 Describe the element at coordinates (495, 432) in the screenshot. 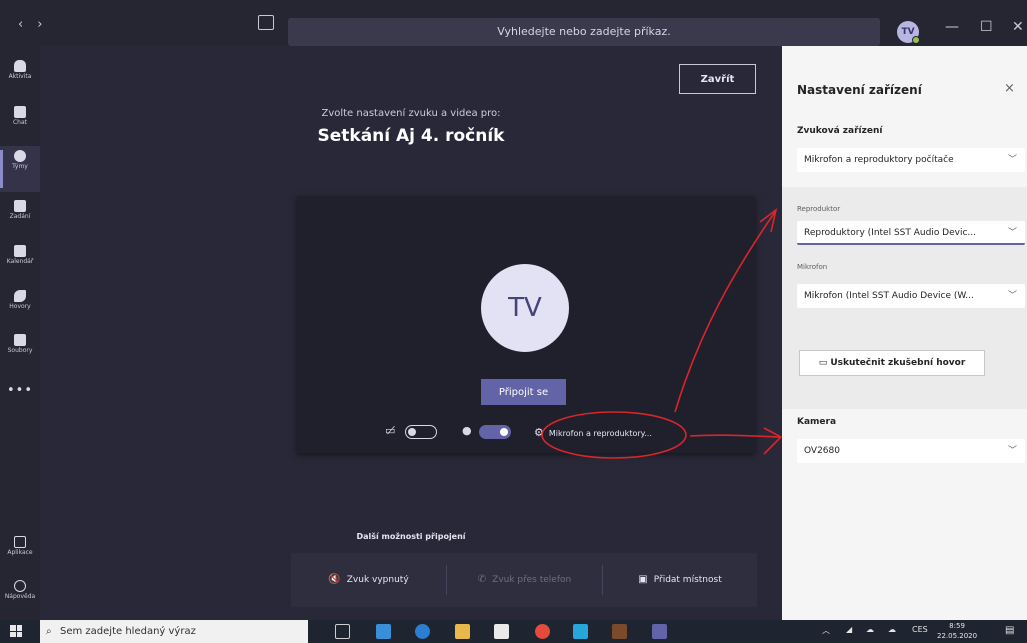

I see `mic-toggle` at that location.